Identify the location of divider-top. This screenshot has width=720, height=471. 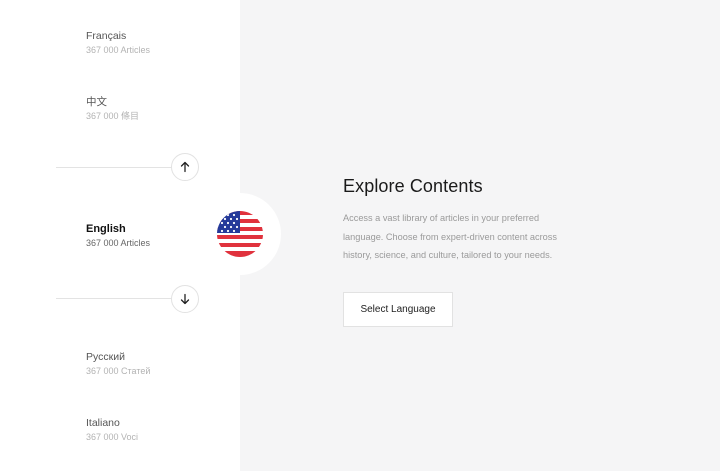
(121, 167).